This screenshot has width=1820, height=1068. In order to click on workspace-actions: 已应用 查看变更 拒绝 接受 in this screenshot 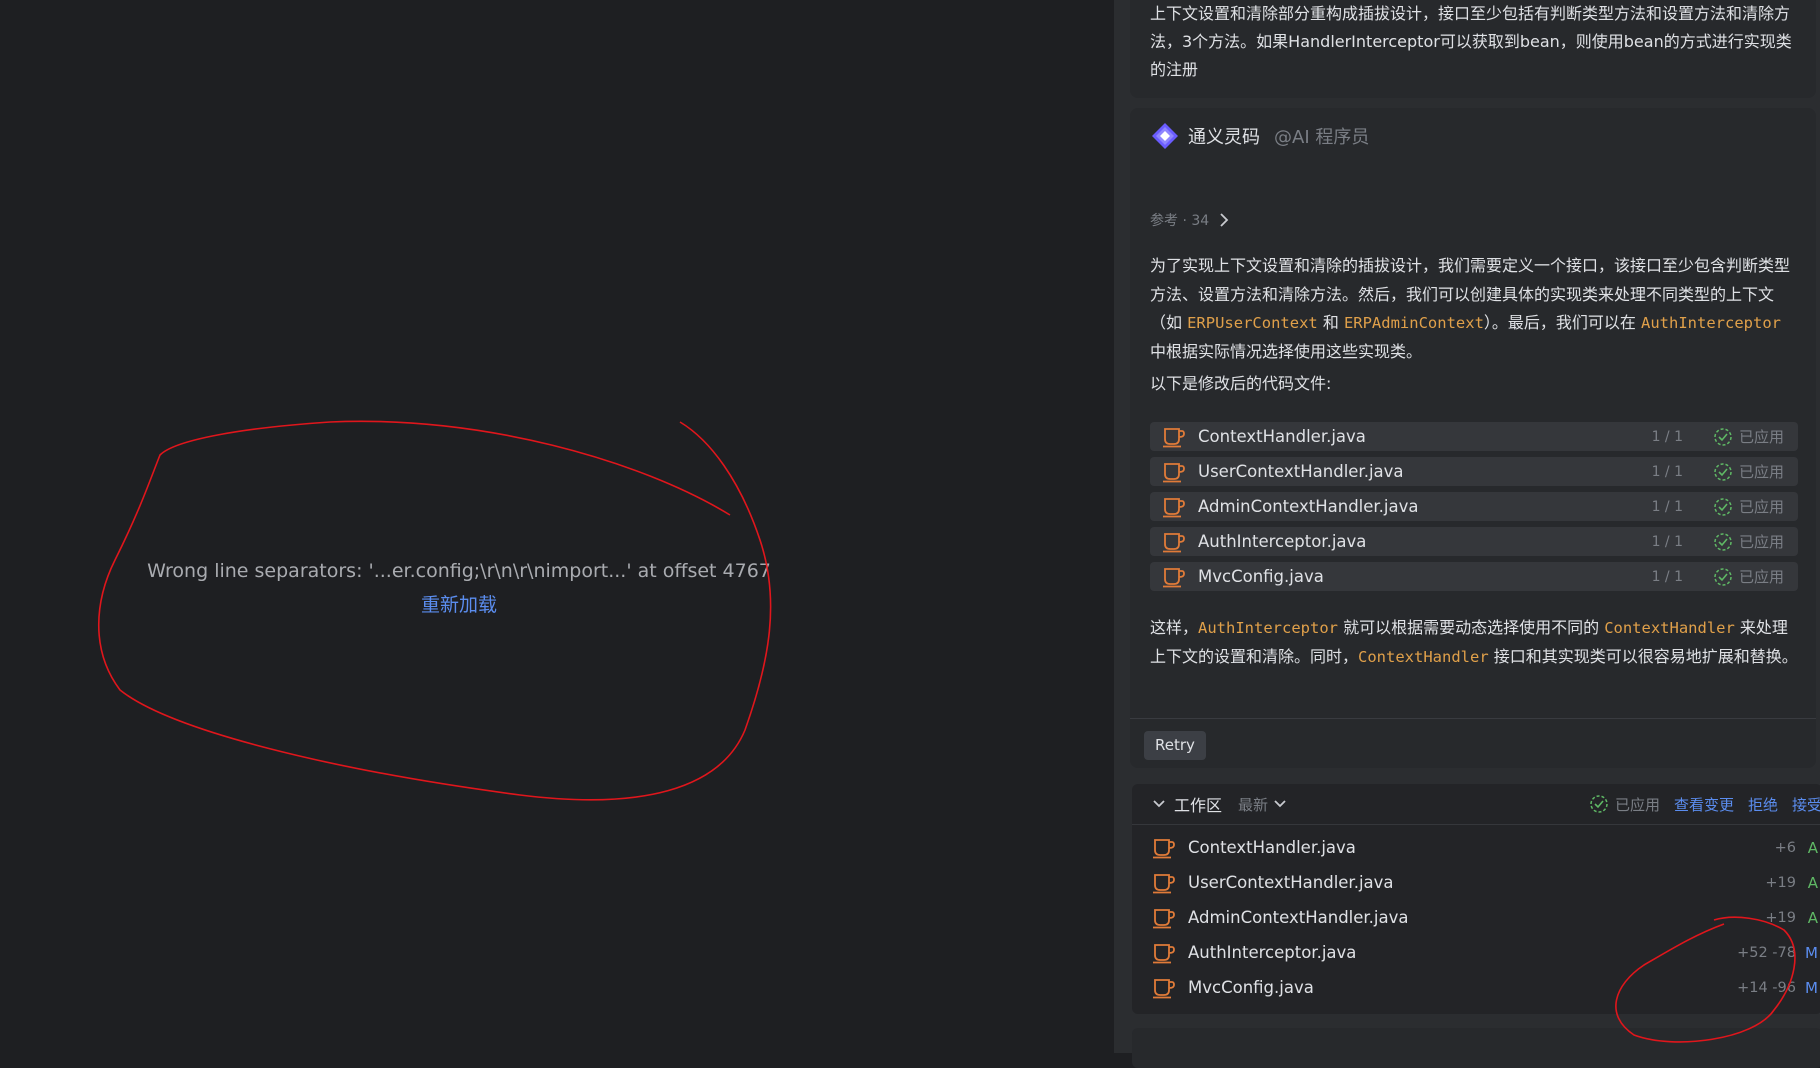, I will do `click(1704, 804)`.